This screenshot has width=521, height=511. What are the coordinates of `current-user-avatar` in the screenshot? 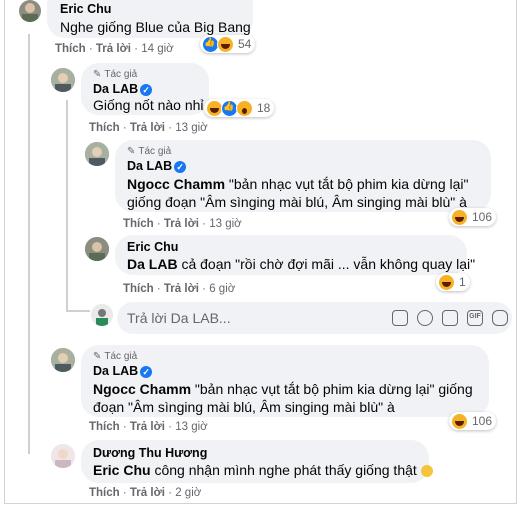 It's located at (102, 315).